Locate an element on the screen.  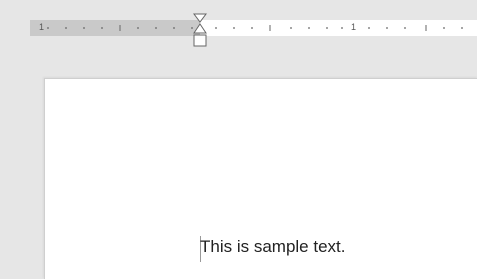
ruler-tick-marks is located at coordinates (255, 28).